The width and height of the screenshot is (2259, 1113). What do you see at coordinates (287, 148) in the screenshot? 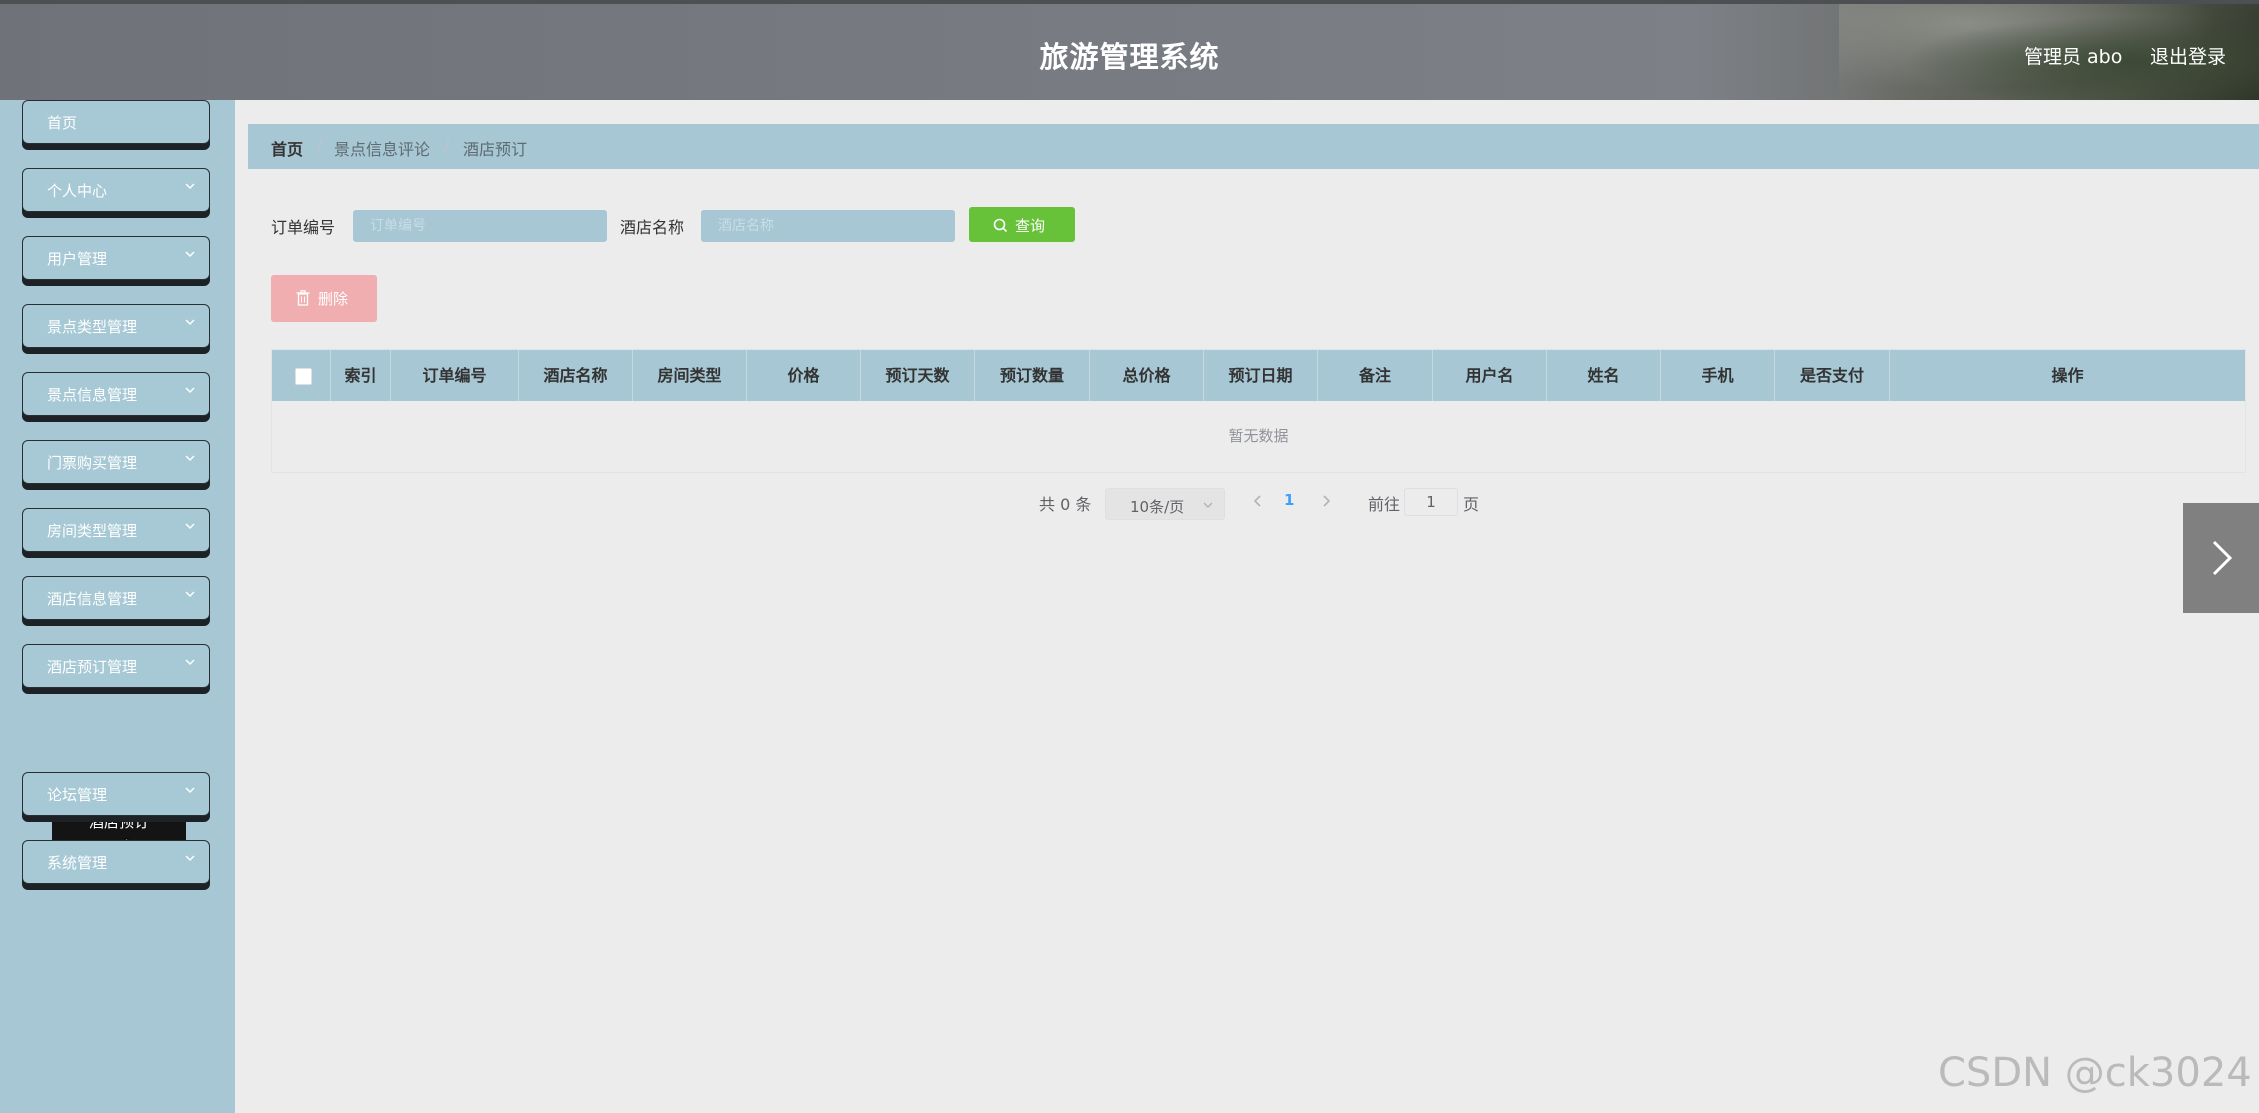
I see `breadcrumb-home: 首页` at bounding box center [287, 148].